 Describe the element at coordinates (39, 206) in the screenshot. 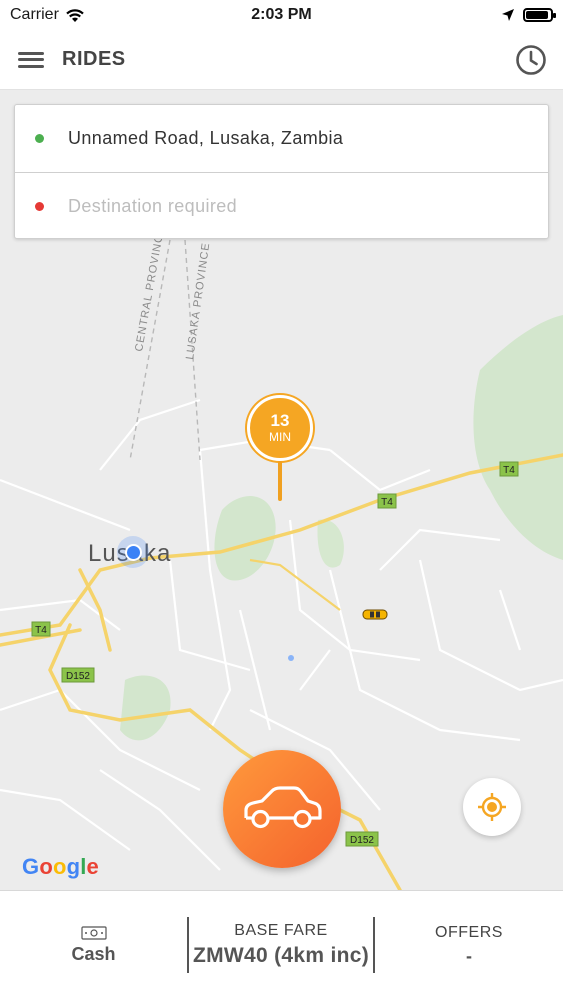

I see `destination-dot-icon` at that location.